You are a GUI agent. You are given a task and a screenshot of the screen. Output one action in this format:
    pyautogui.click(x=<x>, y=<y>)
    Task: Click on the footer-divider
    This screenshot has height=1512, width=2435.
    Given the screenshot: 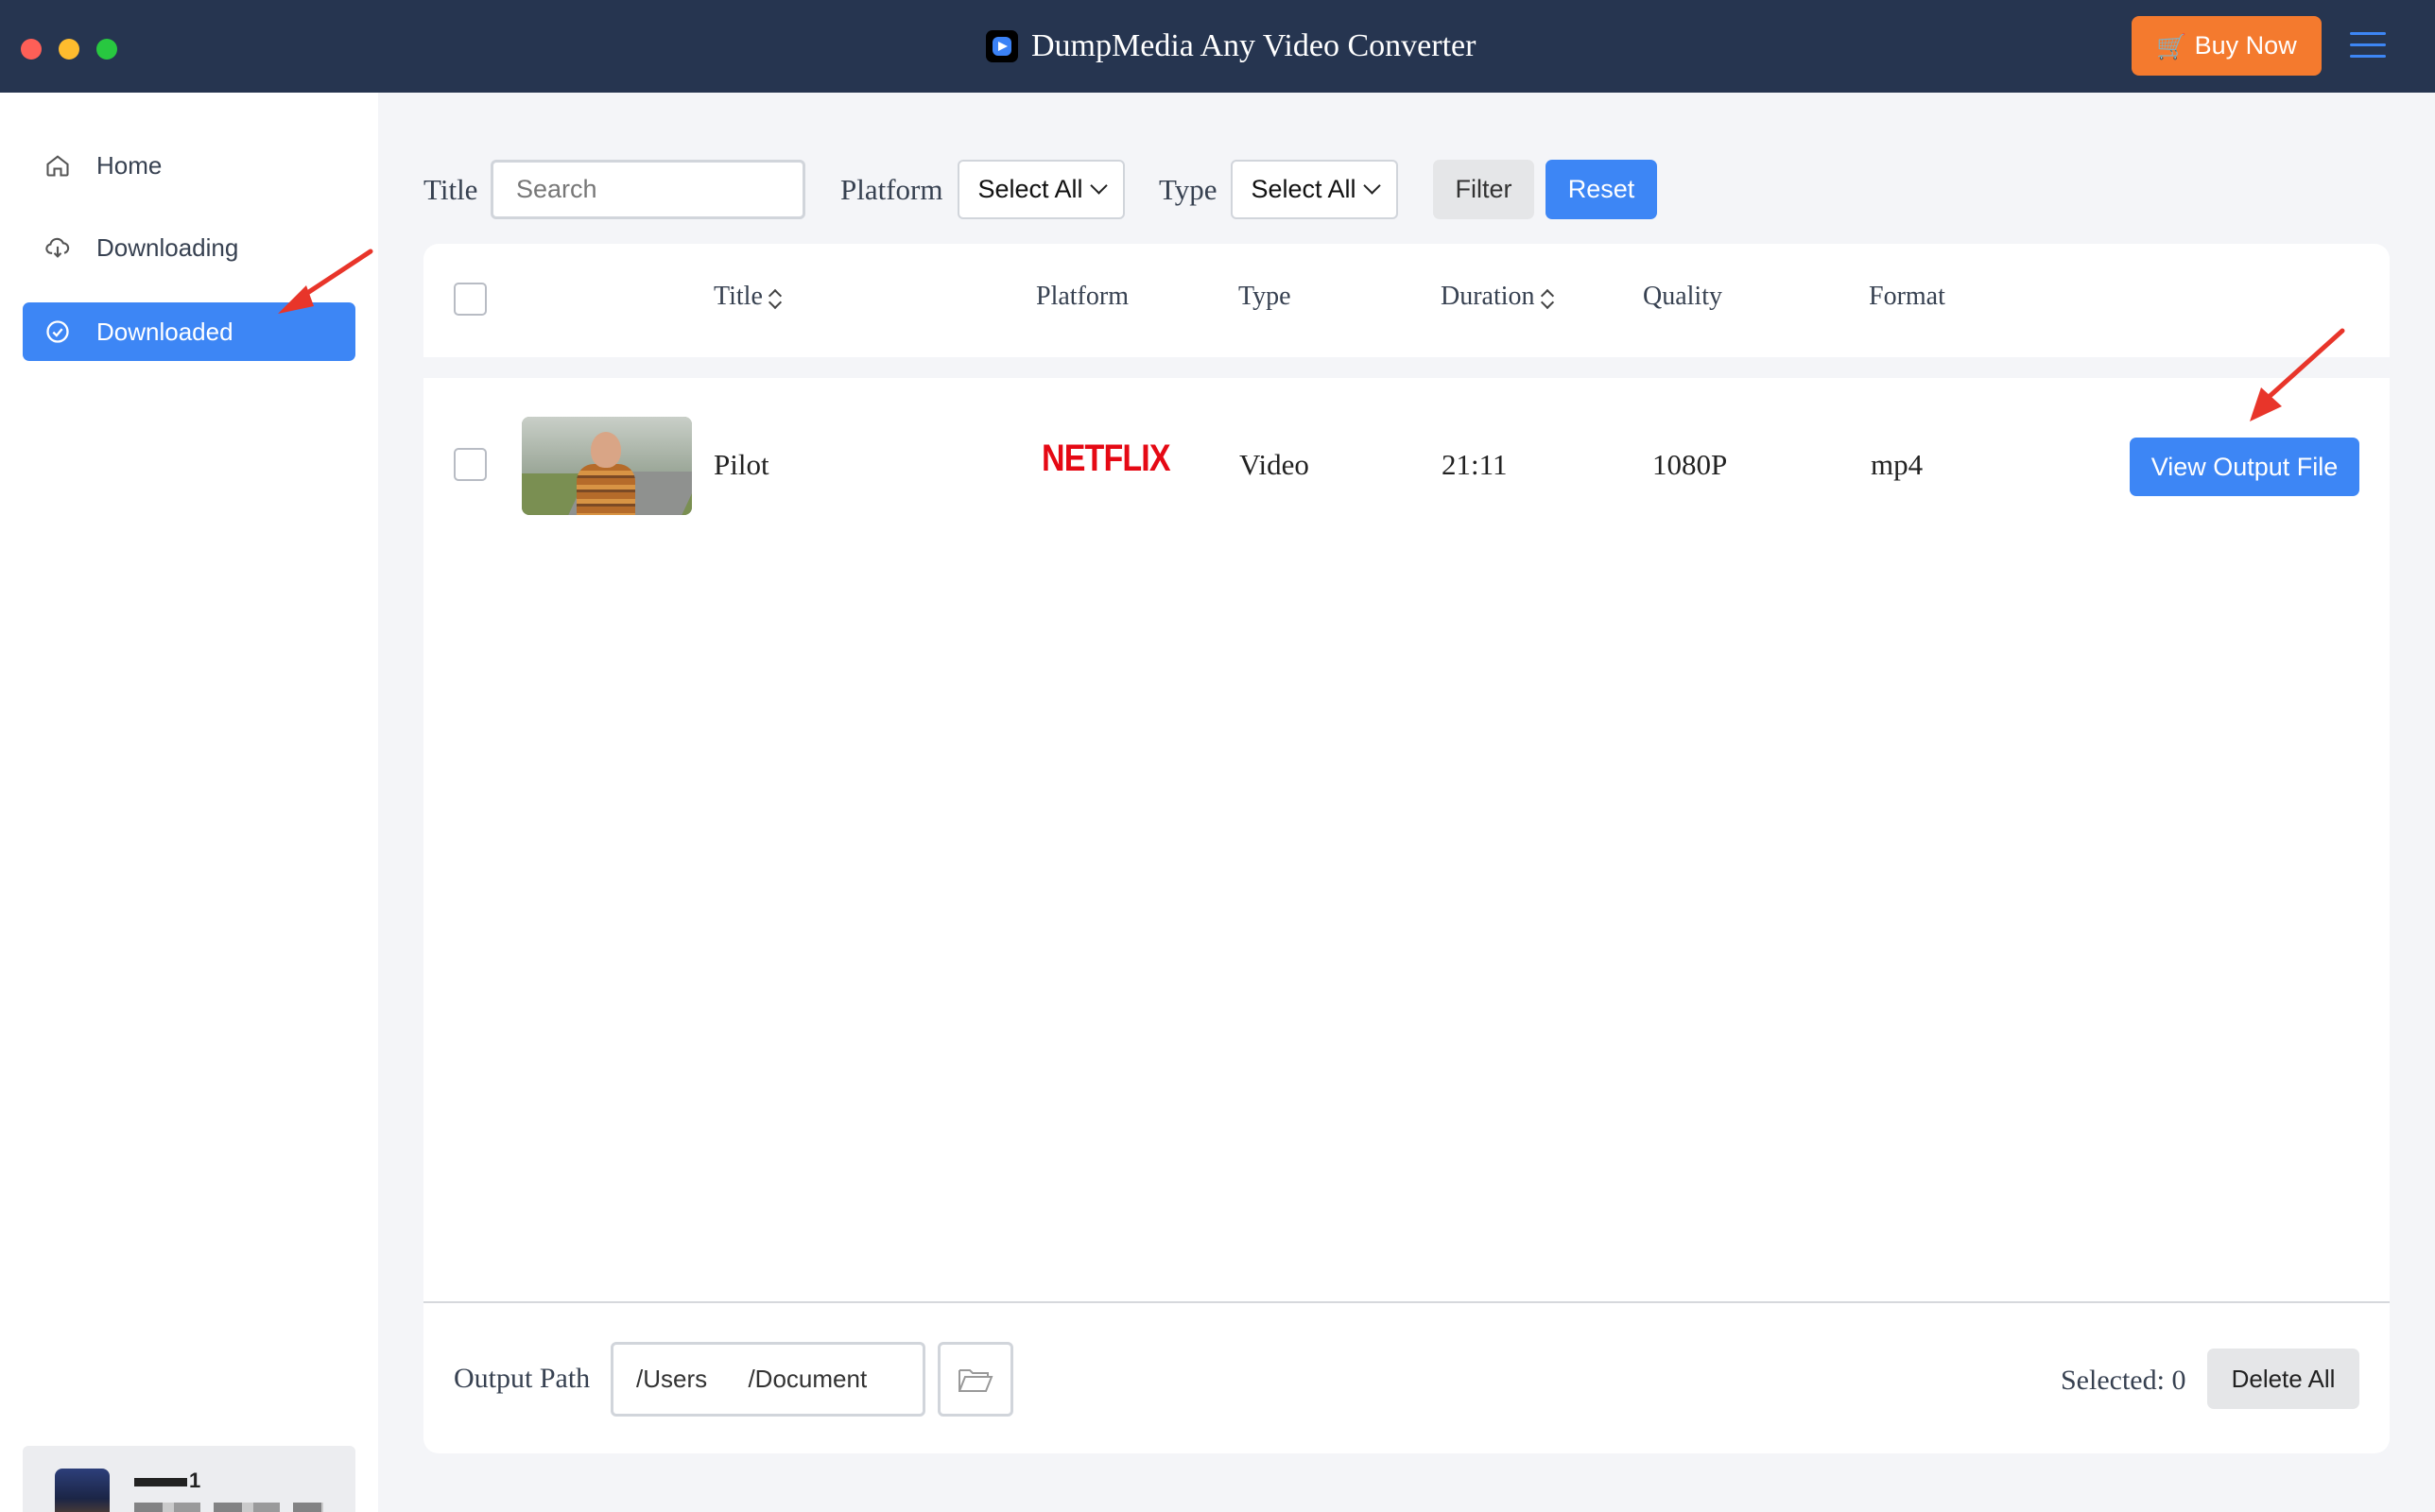 What is the action you would take?
    pyautogui.click(x=1406, y=1302)
    